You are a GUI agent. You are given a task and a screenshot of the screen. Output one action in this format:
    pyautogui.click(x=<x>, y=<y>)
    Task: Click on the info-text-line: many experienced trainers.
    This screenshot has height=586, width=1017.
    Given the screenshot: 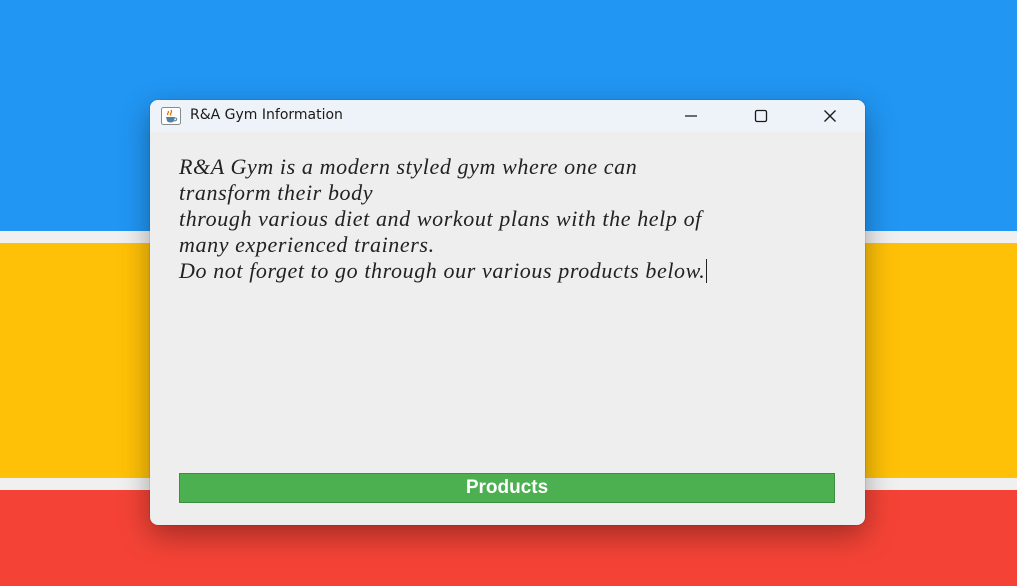 What is the action you would take?
    pyautogui.click(x=307, y=244)
    